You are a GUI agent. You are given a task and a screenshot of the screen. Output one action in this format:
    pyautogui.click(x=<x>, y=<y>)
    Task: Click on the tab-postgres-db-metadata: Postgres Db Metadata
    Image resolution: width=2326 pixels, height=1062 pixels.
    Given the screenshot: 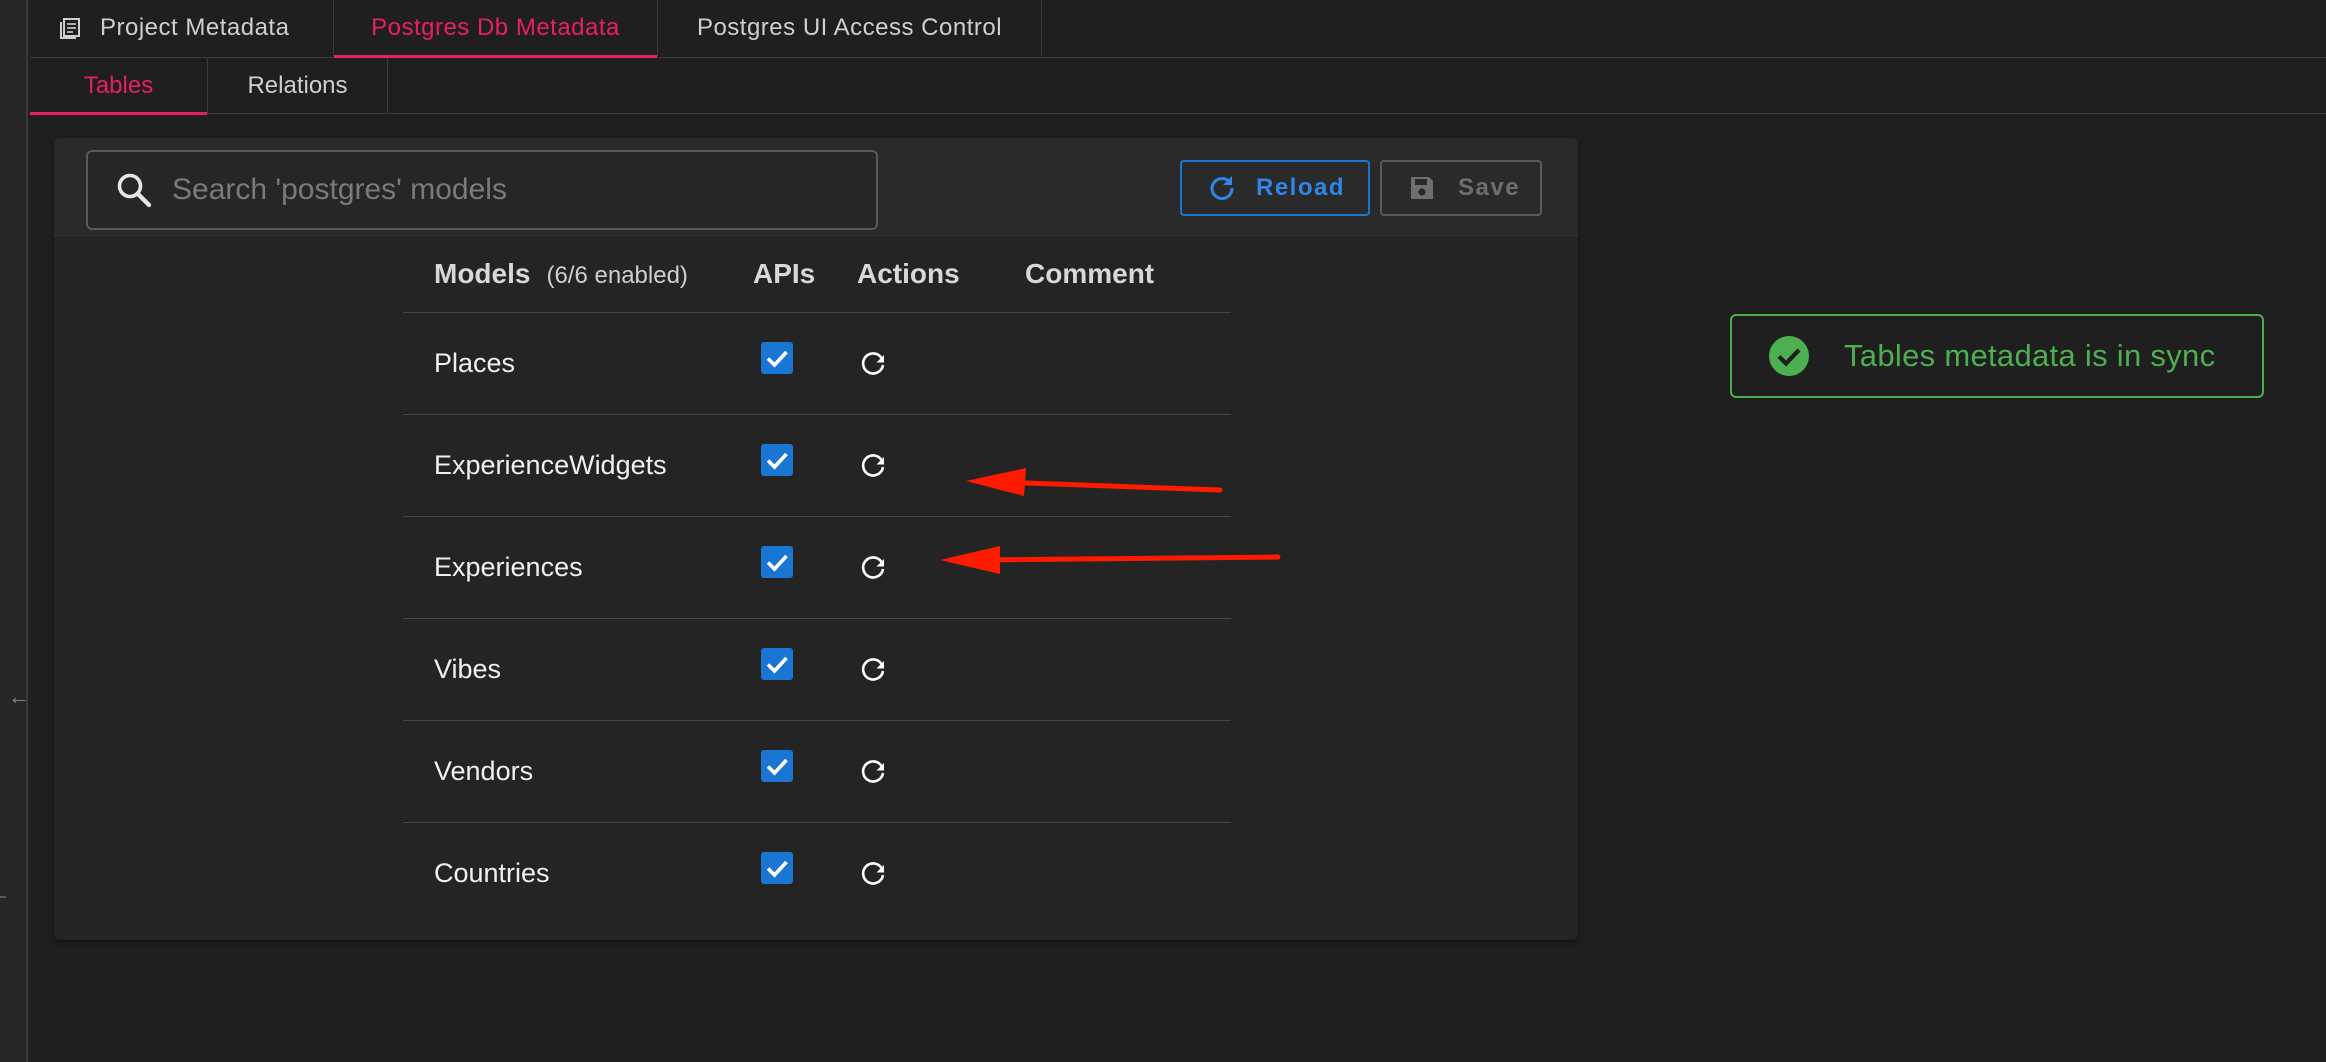 What is the action you would take?
    pyautogui.click(x=496, y=29)
    